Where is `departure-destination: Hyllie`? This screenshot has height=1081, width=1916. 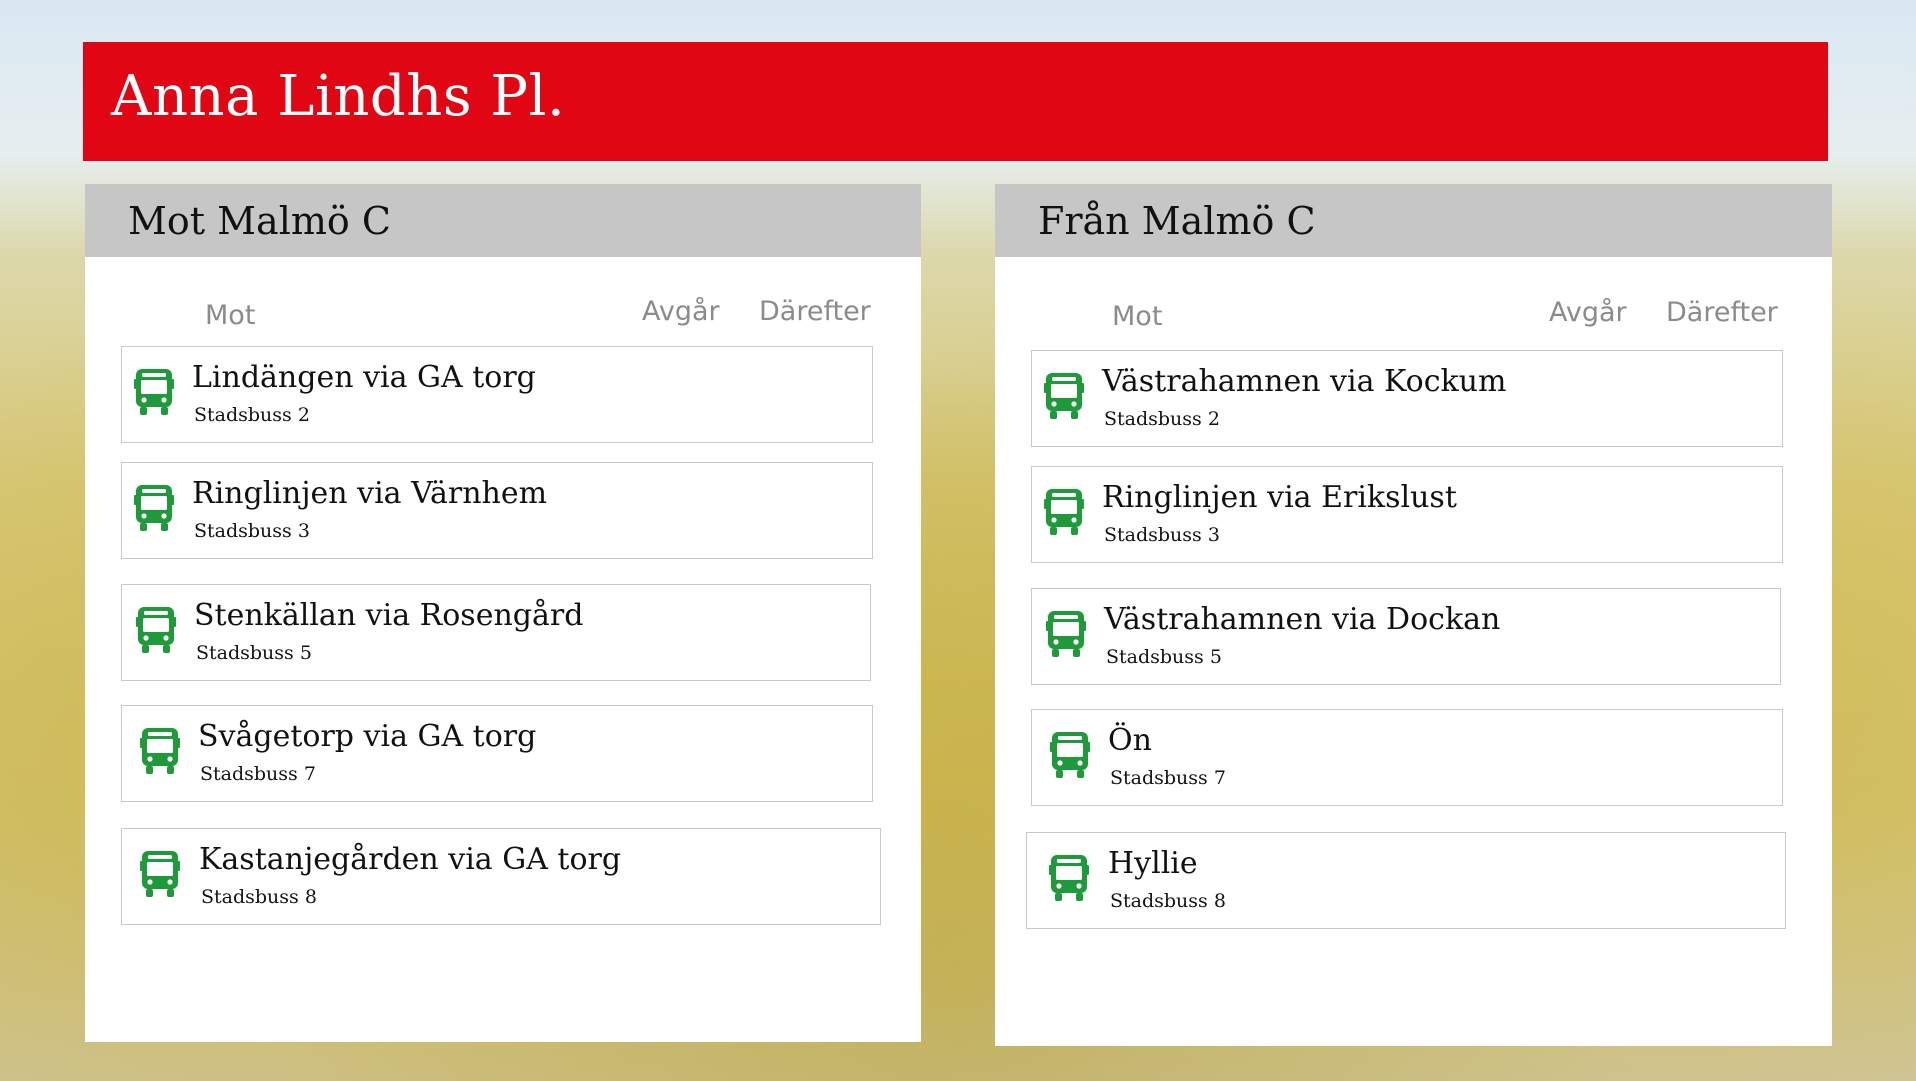
departure-destination: Hyllie is located at coordinates (1153, 863).